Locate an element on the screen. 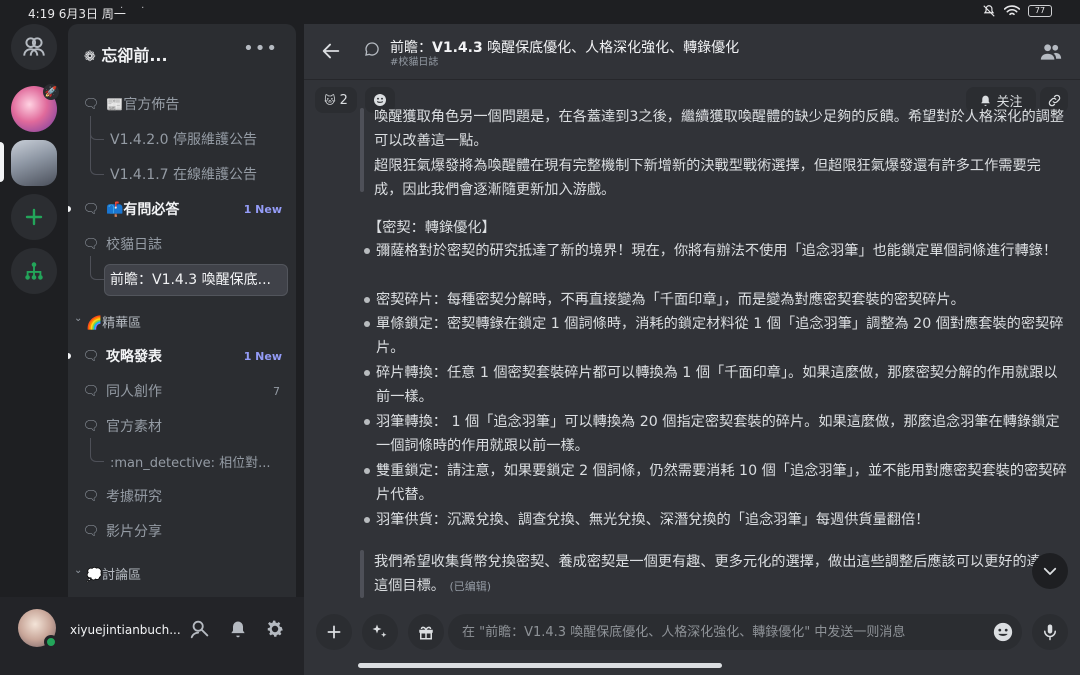  mute-icon is located at coordinates (989, 11).